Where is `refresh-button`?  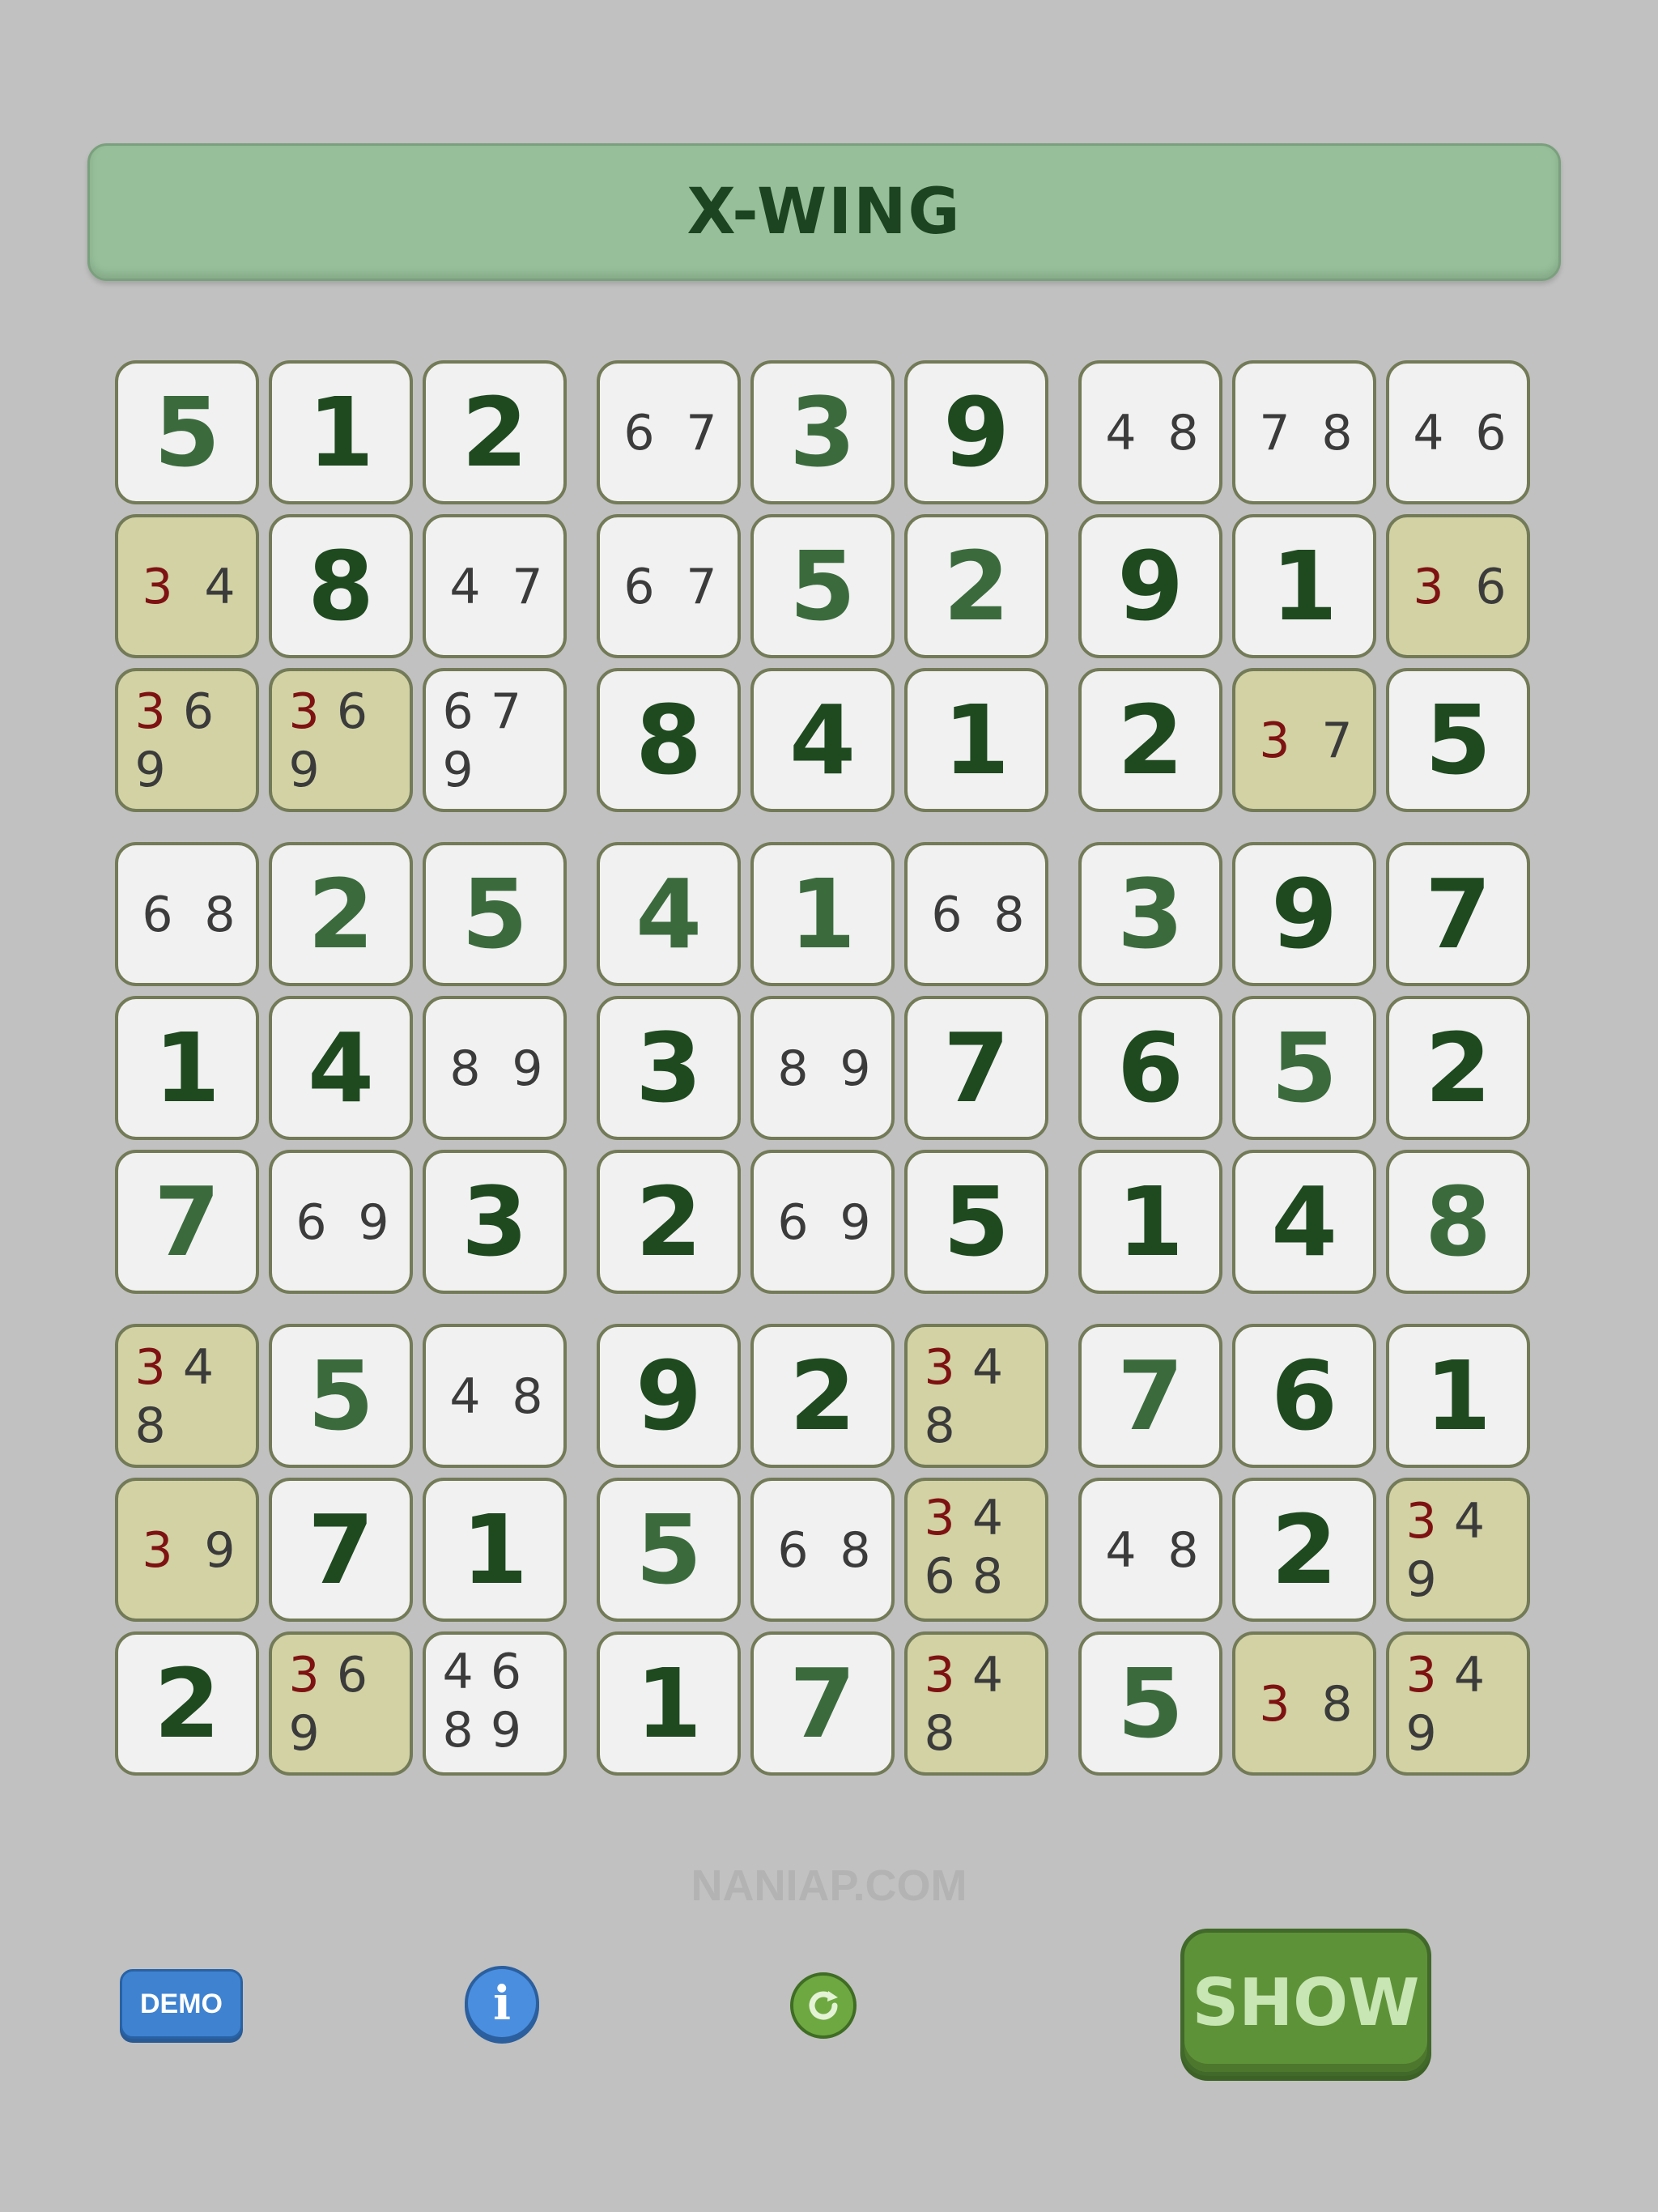
refresh-button is located at coordinates (823, 2006).